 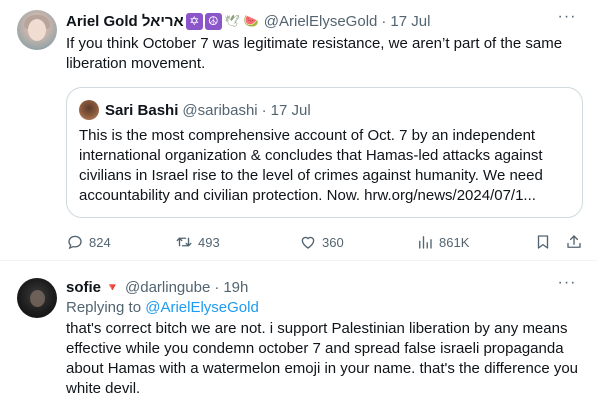 What do you see at coordinates (425, 242) in the screenshot?
I see `views-icon` at bounding box center [425, 242].